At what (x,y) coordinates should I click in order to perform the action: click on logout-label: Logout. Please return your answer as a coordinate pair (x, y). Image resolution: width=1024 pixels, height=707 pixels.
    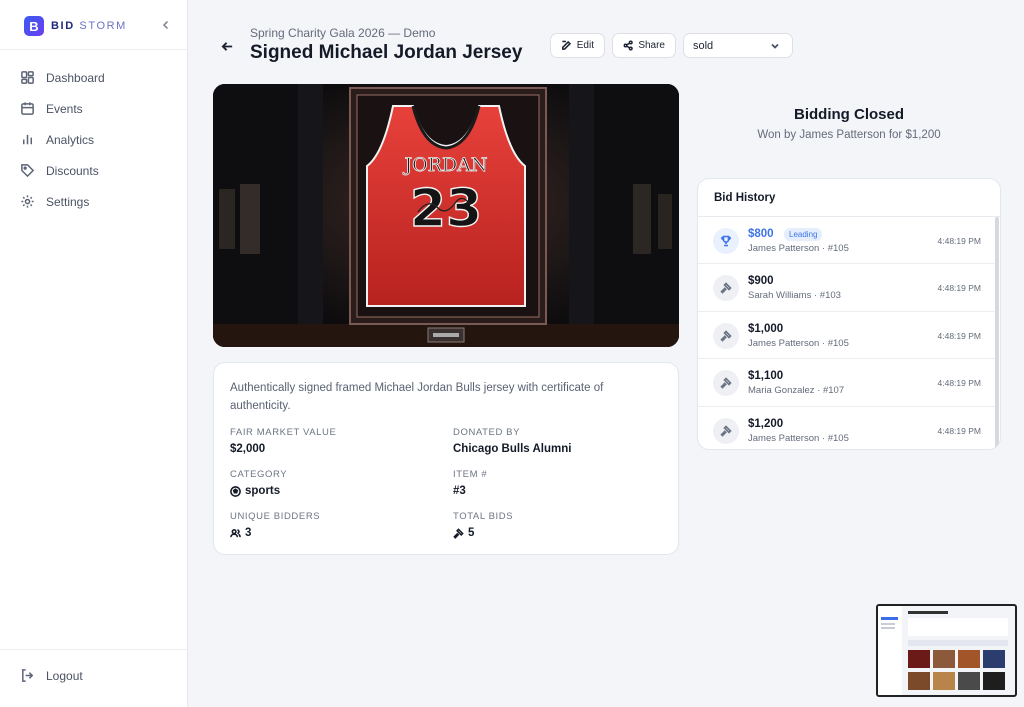
    Looking at the image, I should click on (64, 675).